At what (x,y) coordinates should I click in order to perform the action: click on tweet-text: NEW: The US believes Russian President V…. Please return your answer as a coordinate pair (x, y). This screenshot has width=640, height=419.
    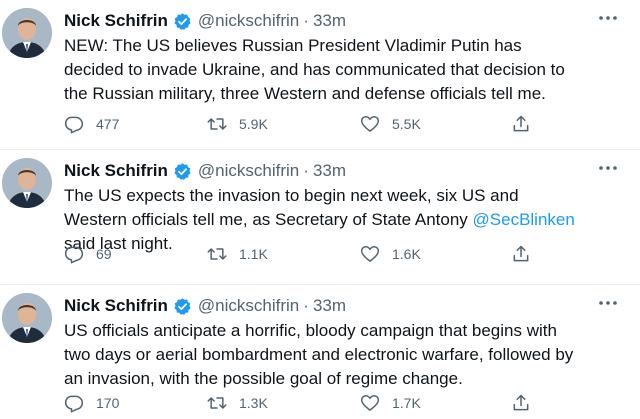
    Looking at the image, I should click on (314, 69).